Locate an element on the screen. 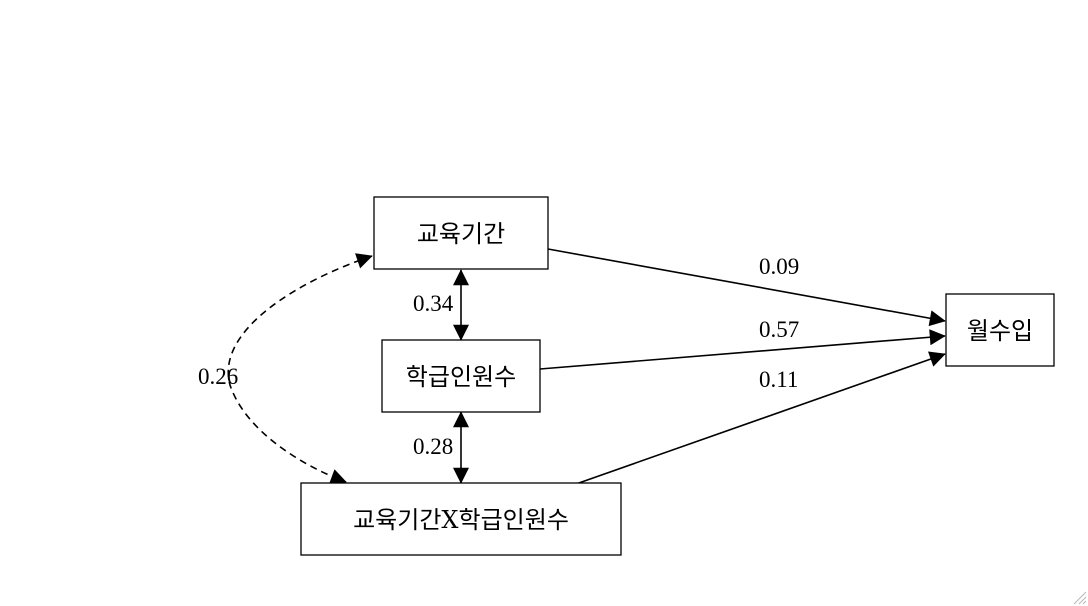  edge-classsize-to-income is located at coordinates (742, 349).